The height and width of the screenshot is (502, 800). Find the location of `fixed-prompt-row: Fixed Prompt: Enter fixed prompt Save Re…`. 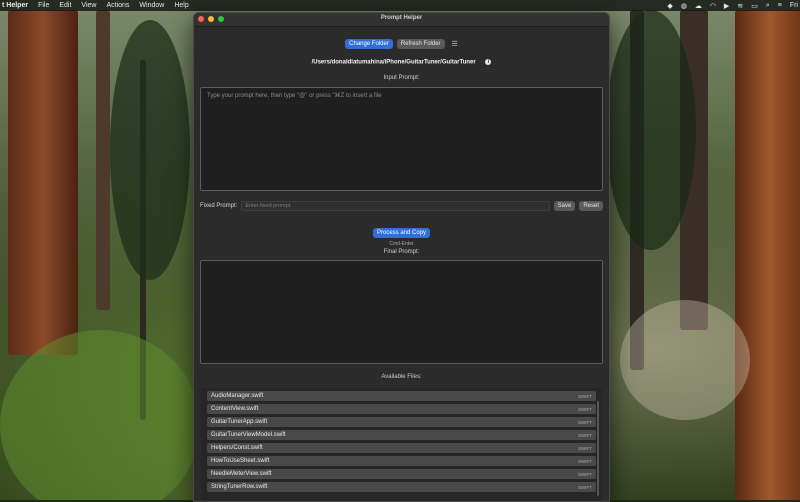

fixed-prompt-row: Fixed Prompt: Enter fixed prompt Save Re… is located at coordinates (401, 206).